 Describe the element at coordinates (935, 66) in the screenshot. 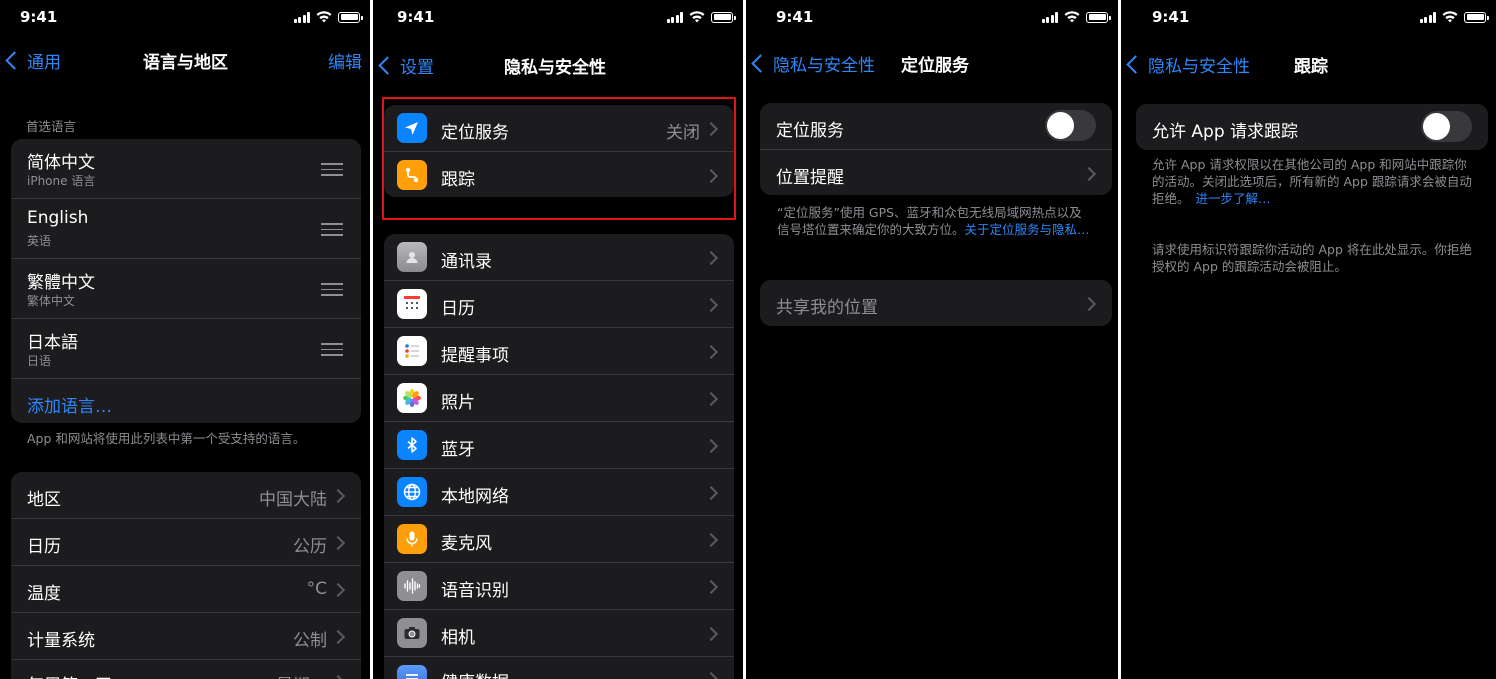

I see `page-title: 定位服务` at that location.